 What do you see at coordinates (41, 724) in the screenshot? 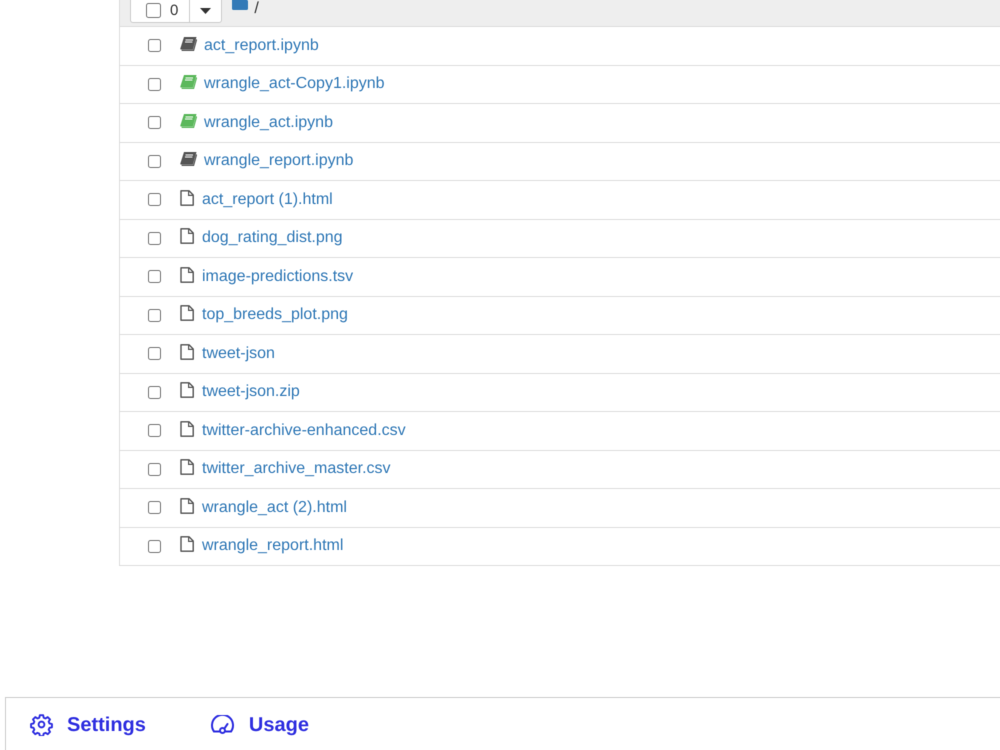
I see `settings-icon` at bounding box center [41, 724].